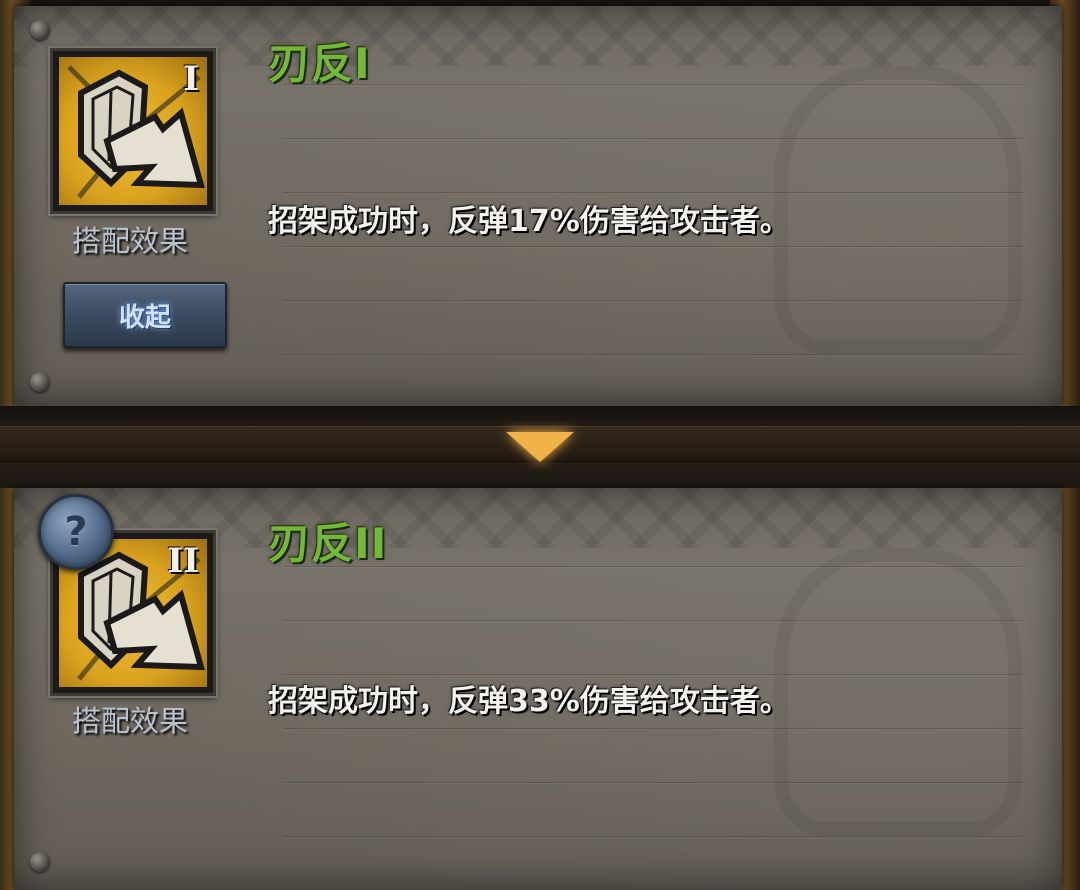 Image resolution: width=1080 pixels, height=890 pixels. I want to click on skill-title-tier-2: 刃反II, so click(328, 543).